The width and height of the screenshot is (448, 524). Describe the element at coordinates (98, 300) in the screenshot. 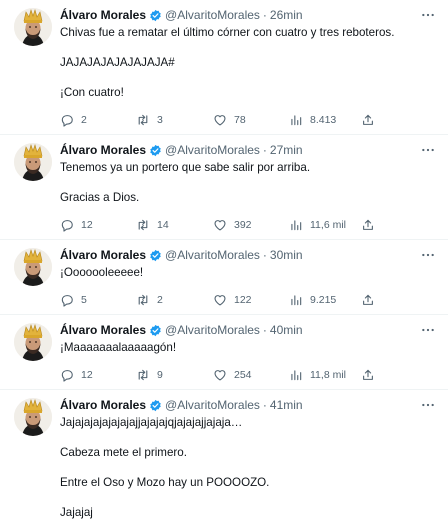

I see `reply-button: 5` at that location.